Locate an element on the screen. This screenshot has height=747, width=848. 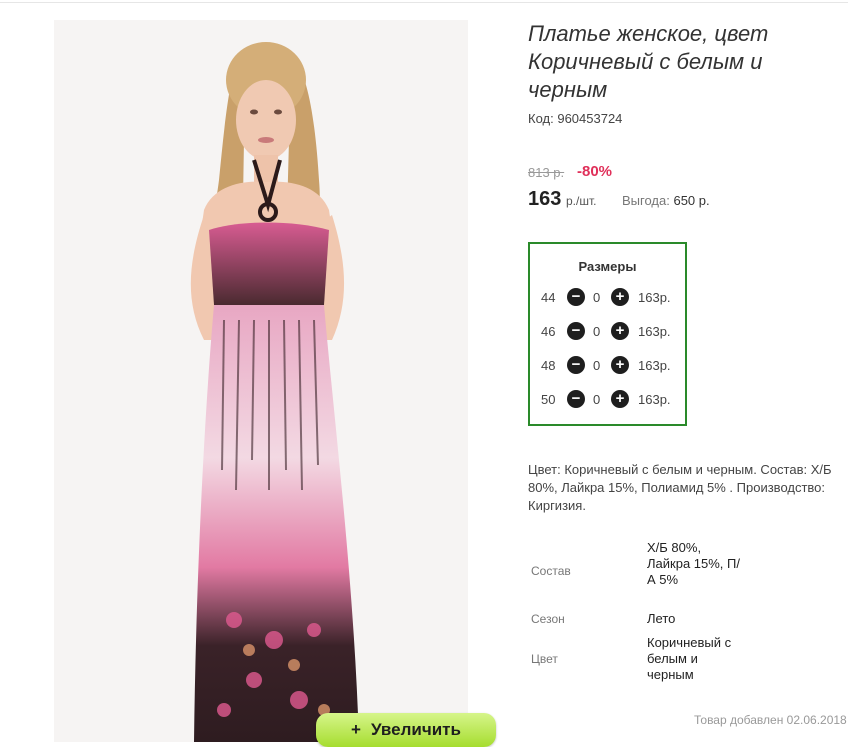
product-code: Код: 960453724 is located at coordinates (575, 118).